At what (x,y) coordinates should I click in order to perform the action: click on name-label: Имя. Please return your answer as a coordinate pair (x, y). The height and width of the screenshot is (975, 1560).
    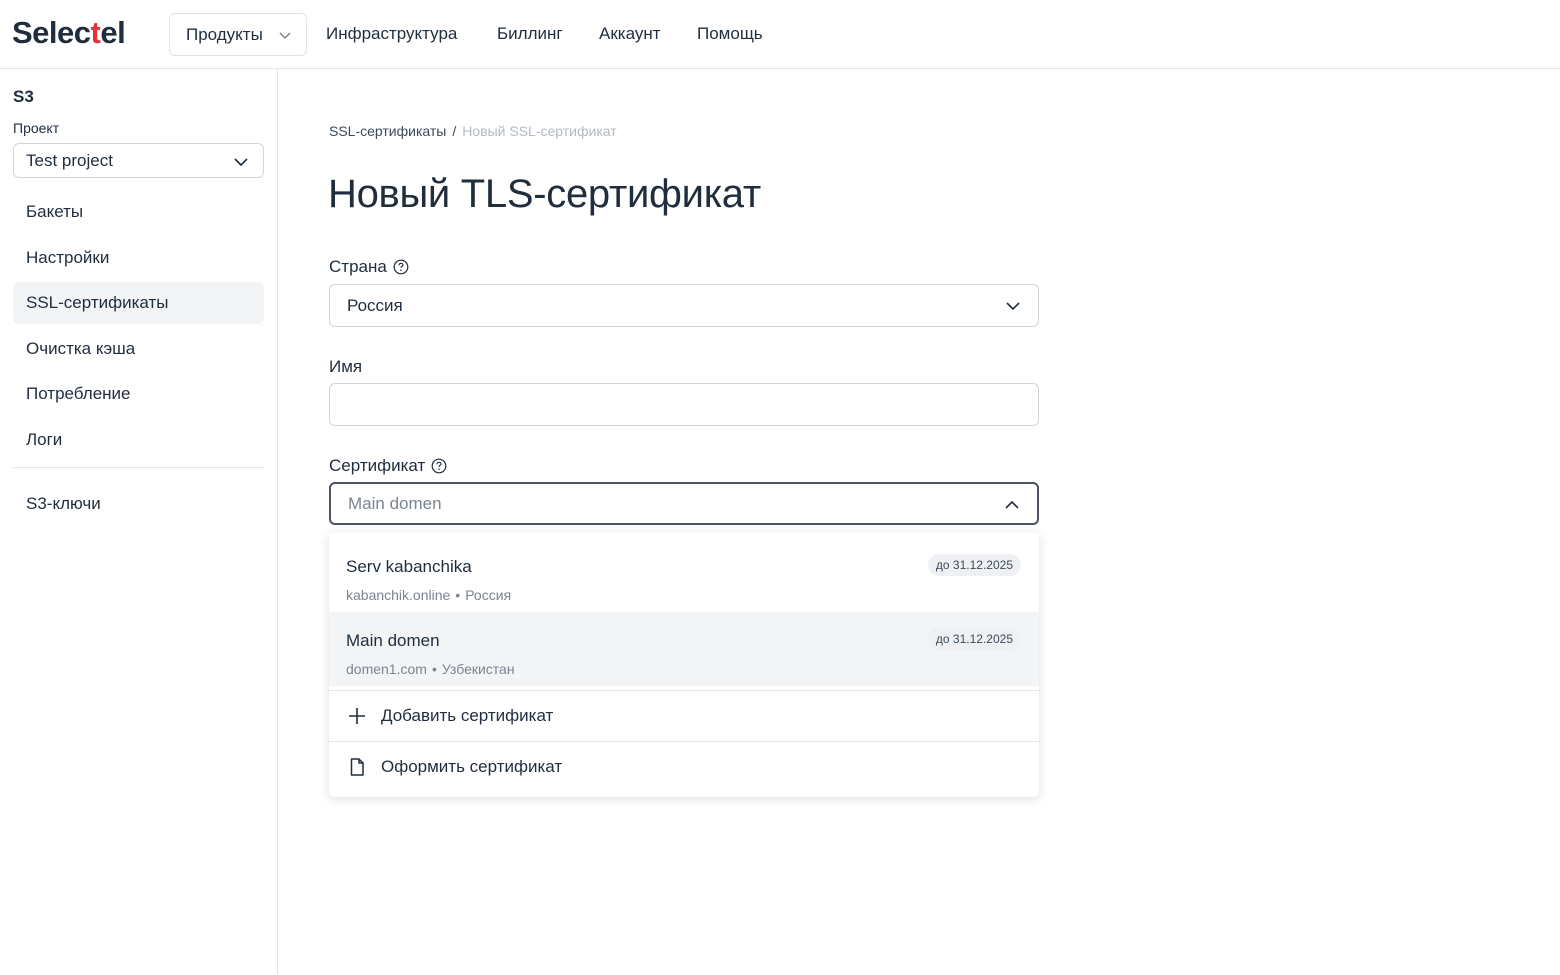
    Looking at the image, I should click on (346, 366).